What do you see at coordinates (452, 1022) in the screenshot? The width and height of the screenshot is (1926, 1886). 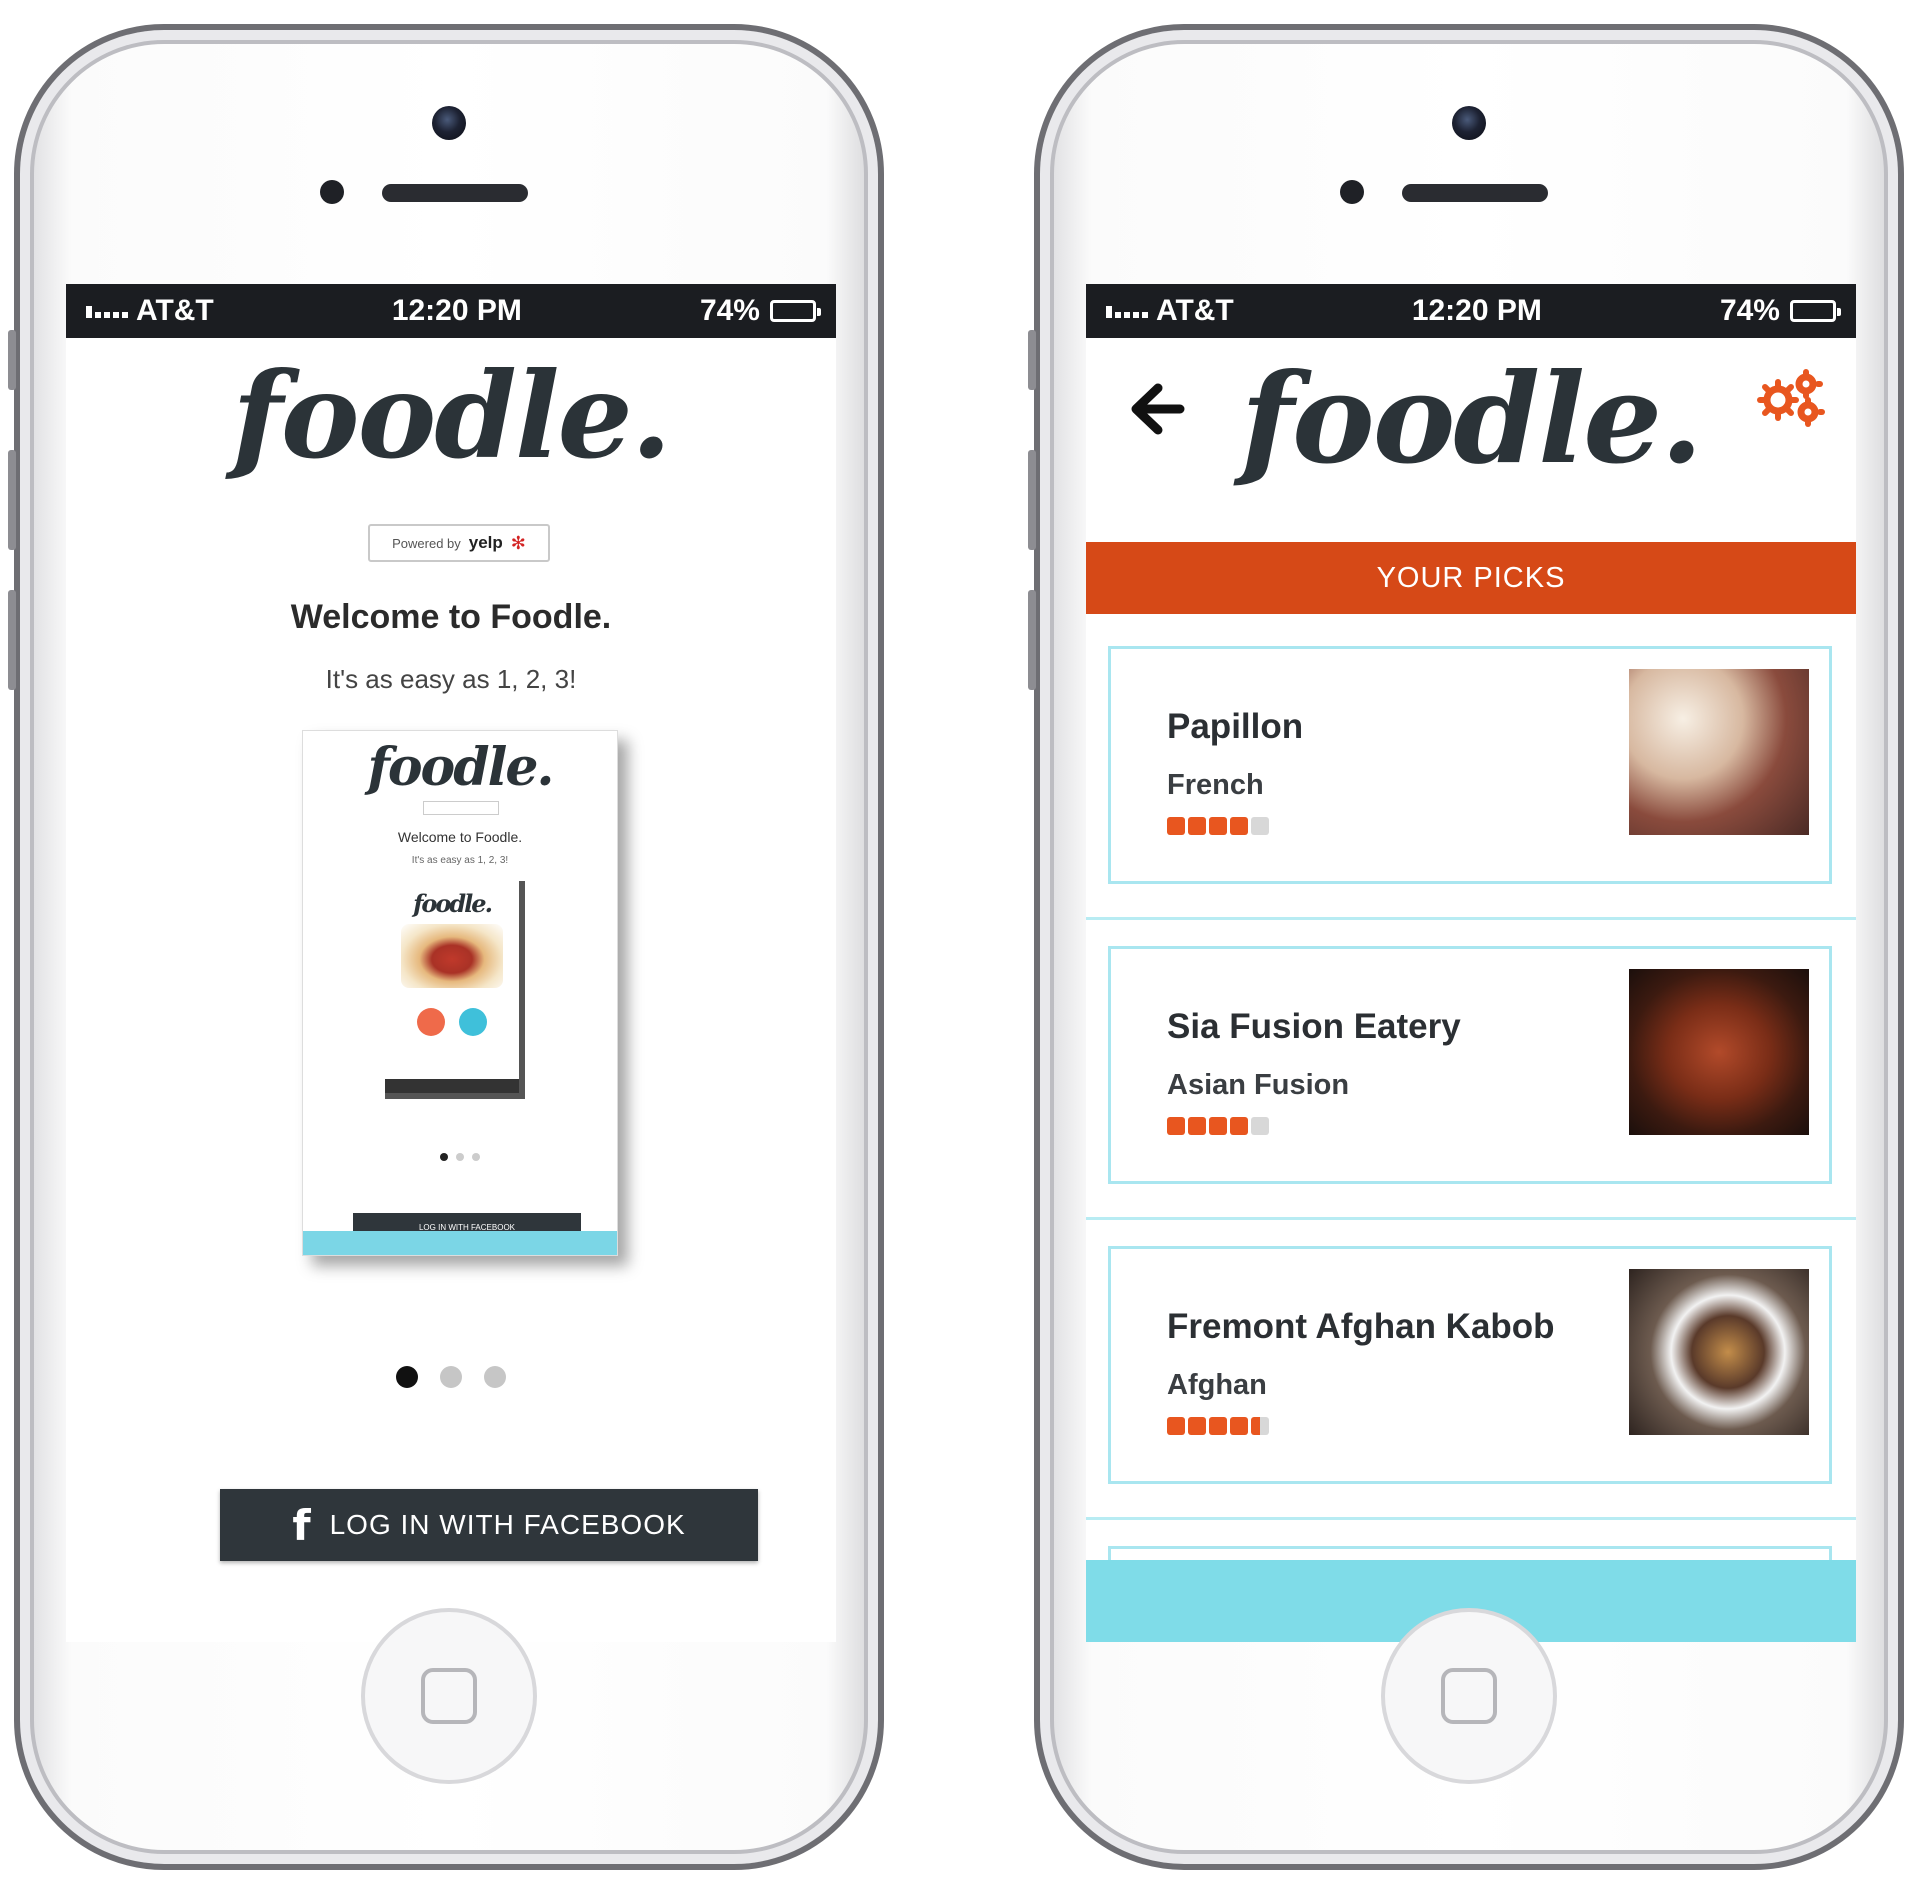 I see `preview-swipe-buttons` at bounding box center [452, 1022].